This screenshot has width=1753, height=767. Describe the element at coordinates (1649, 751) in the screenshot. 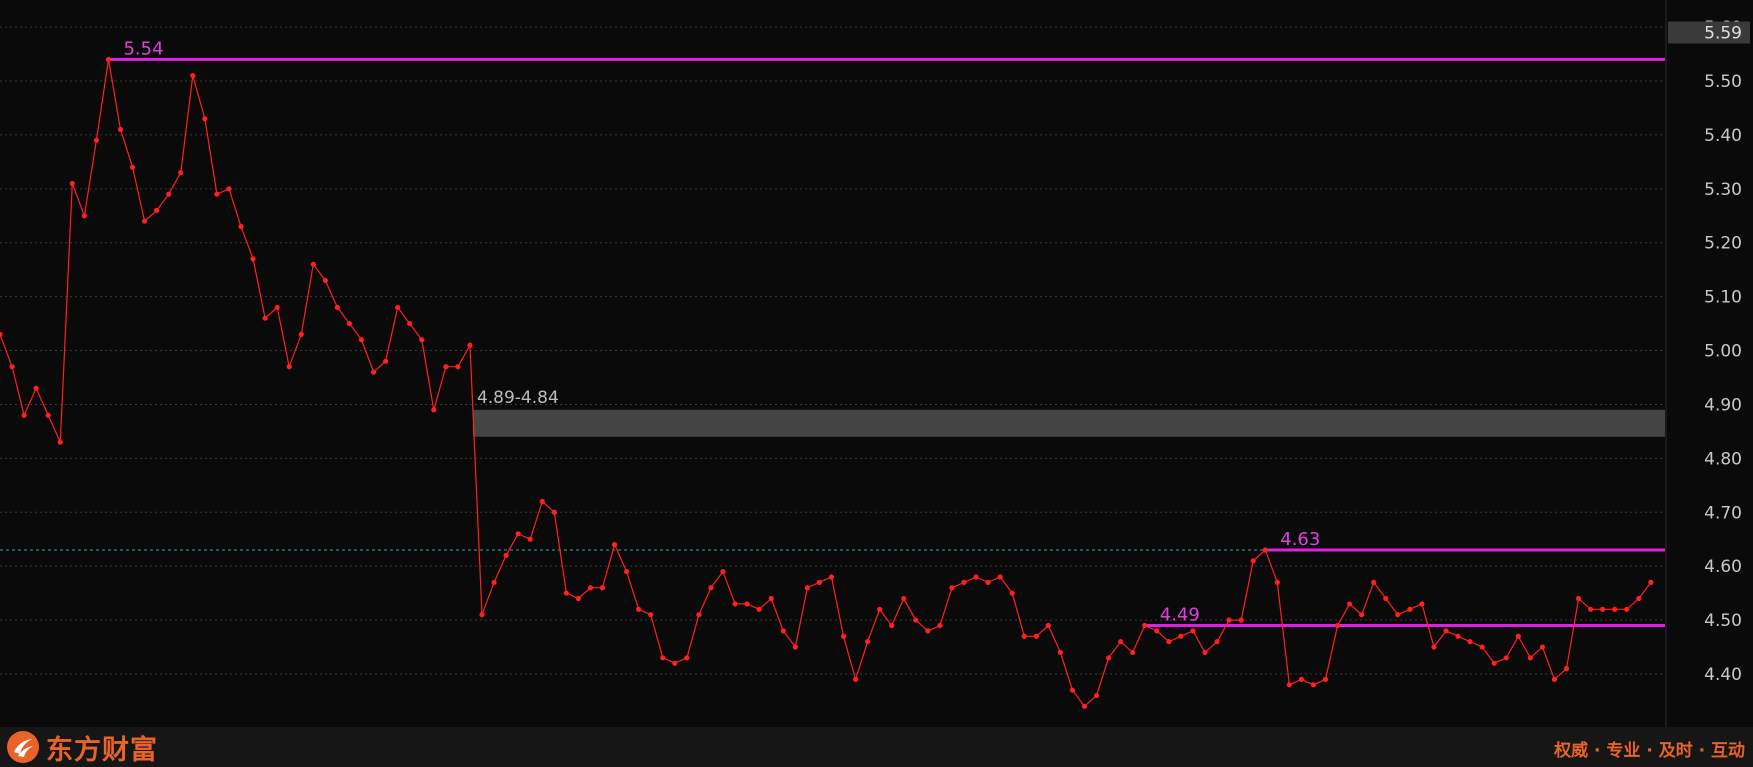

I see `brand-slogan: 权威 · 专业 · 及时 · 互动` at that location.